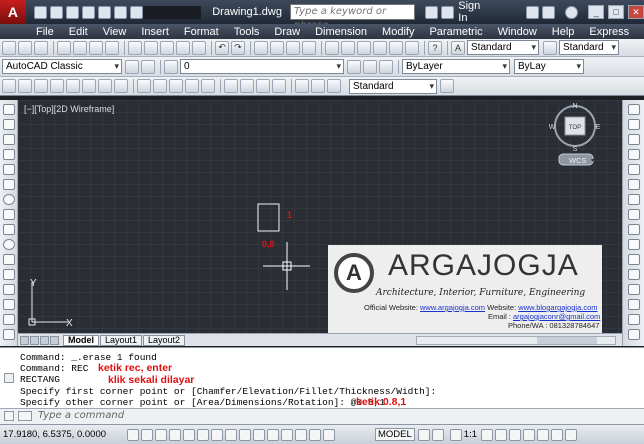 This screenshot has width=644, height=444. What do you see at coordinates (247, 32) in the screenshot?
I see `menu-tools: Tools` at bounding box center [247, 32].